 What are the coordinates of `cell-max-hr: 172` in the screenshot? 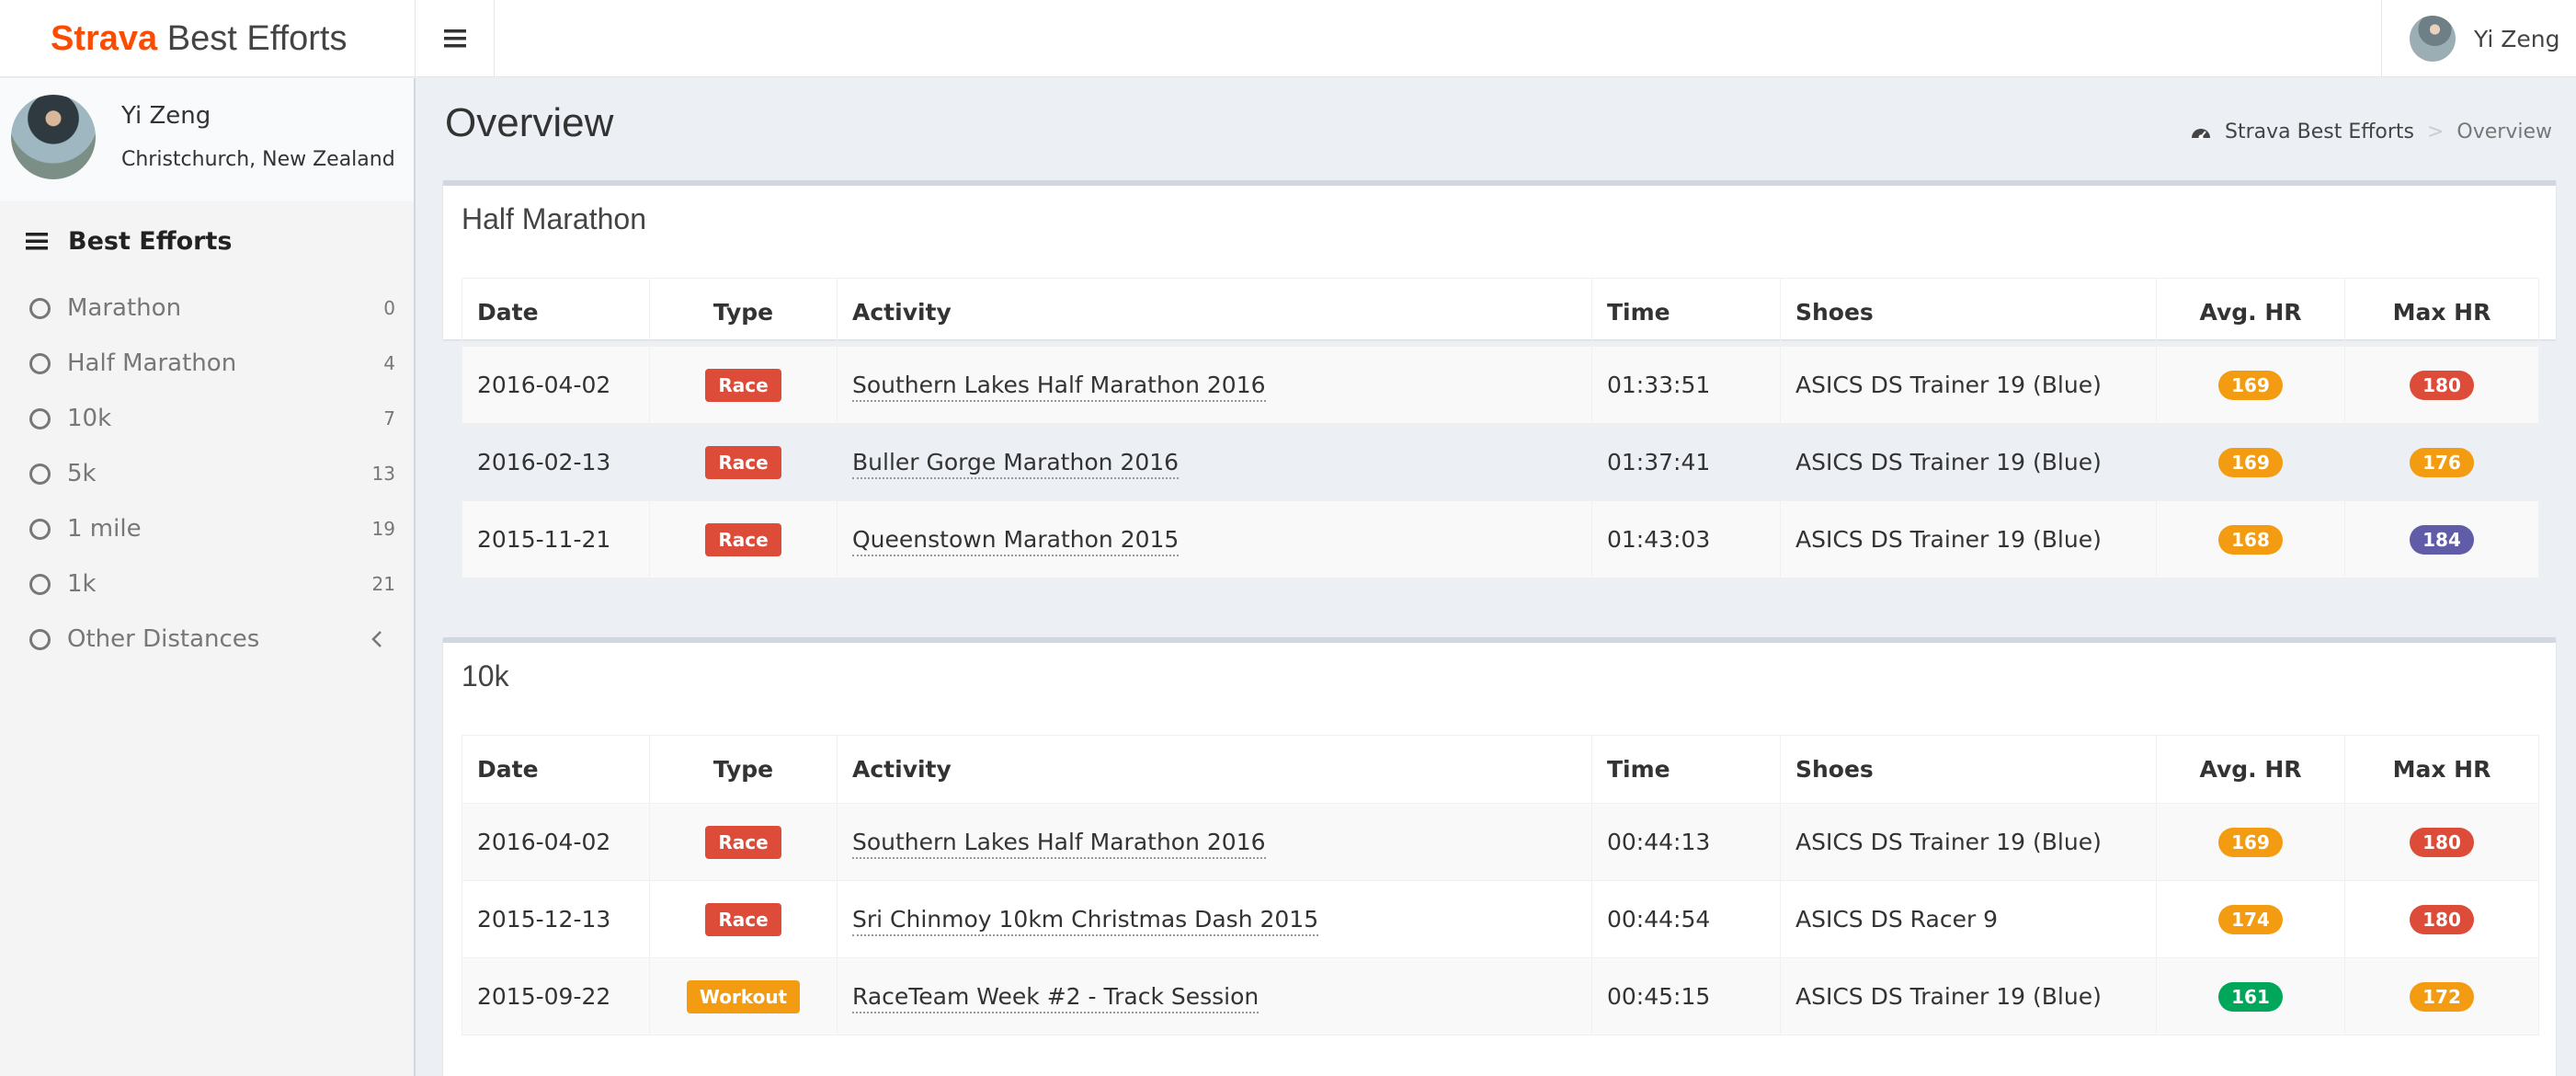 It's located at (2441, 996).